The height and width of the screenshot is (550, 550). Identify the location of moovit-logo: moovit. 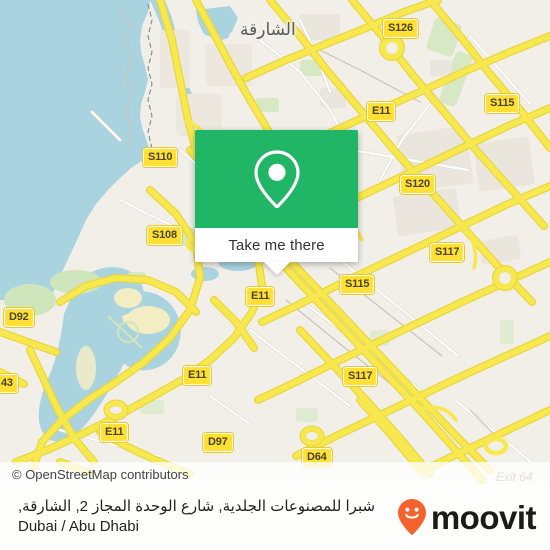
(467, 517).